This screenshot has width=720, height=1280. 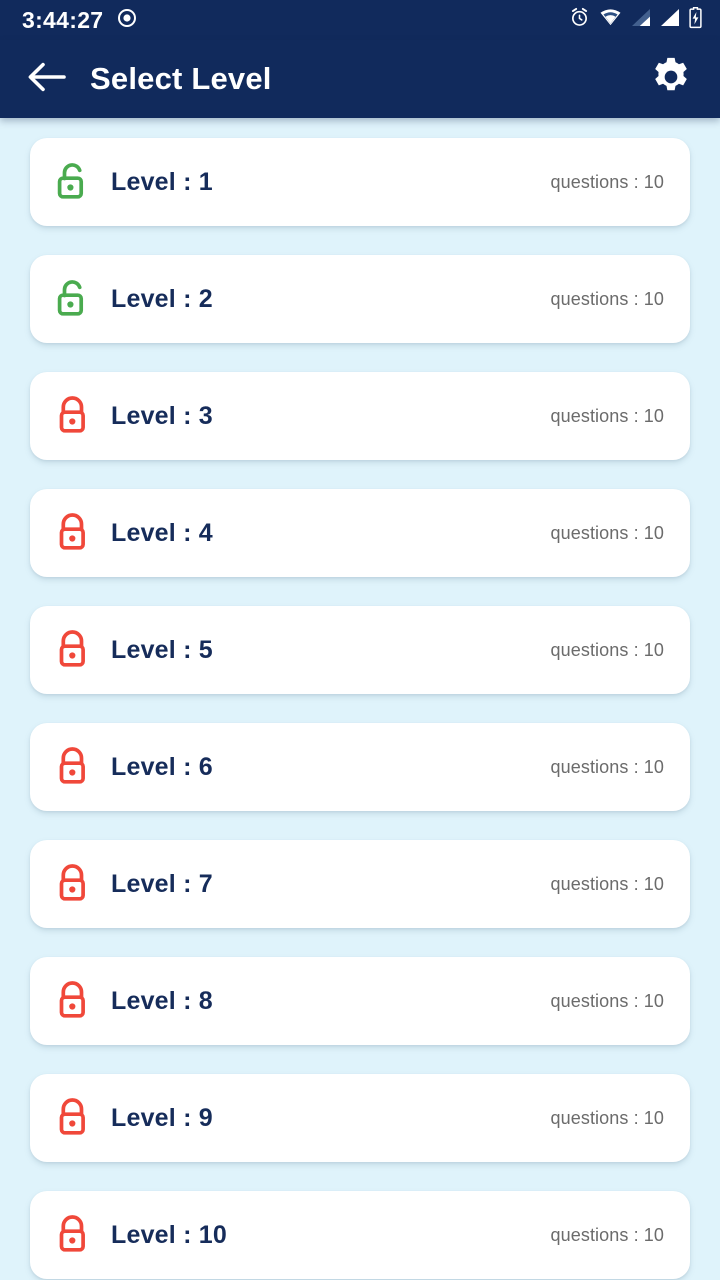 What do you see at coordinates (610, 20) in the screenshot?
I see `wifi-icon` at bounding box center [610, 20].